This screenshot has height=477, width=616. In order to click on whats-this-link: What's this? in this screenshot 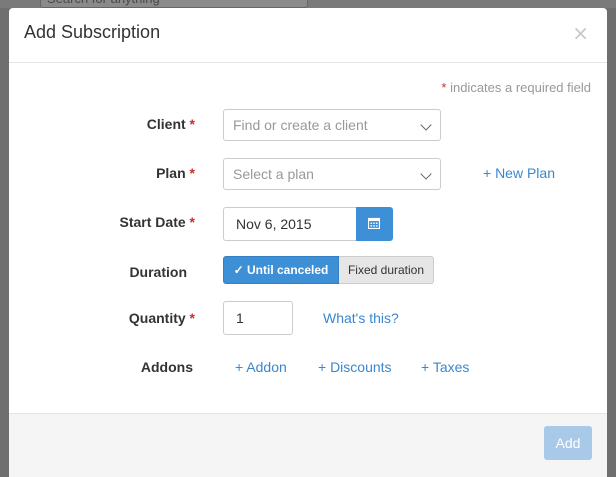, I will do `click(361, 318)`.